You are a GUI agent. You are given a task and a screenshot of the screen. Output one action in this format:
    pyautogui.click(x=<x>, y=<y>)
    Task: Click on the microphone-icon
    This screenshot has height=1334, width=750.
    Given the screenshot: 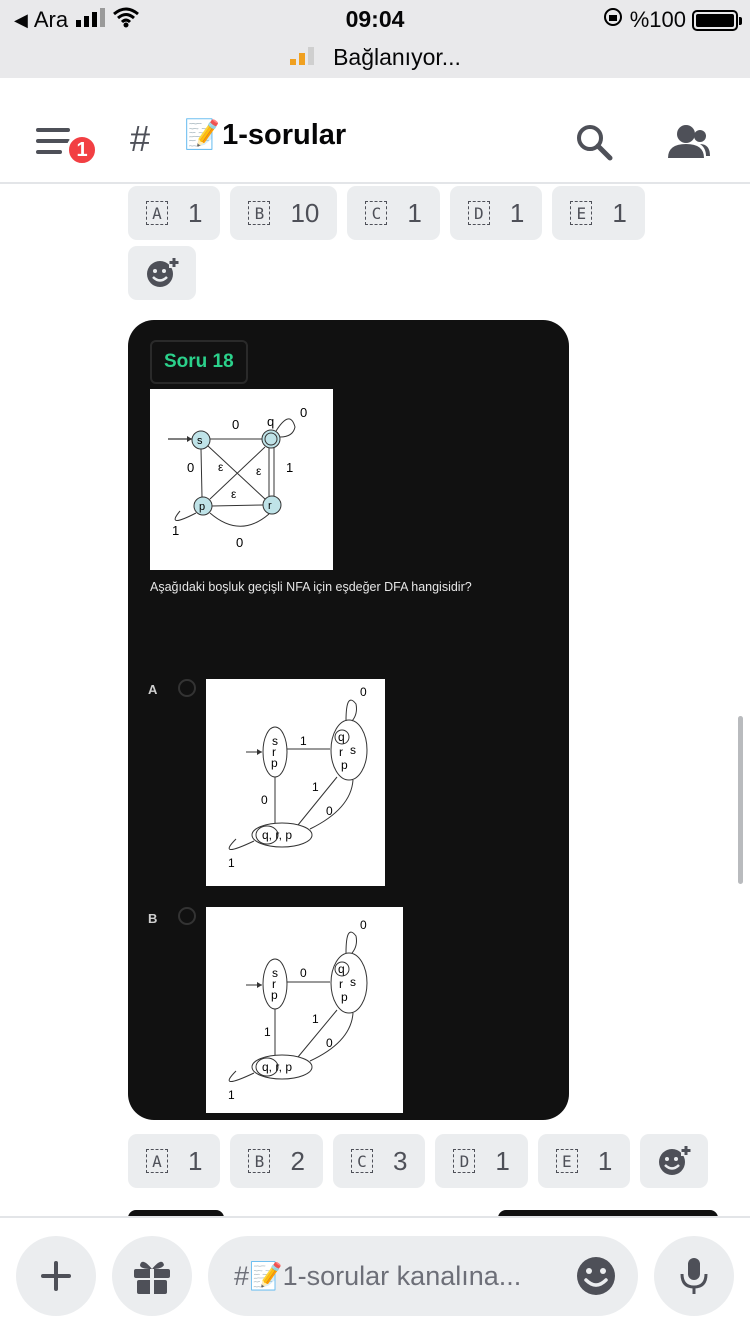 What is the action you would take?
    pyautogui.click(x=694, y=1276)
    